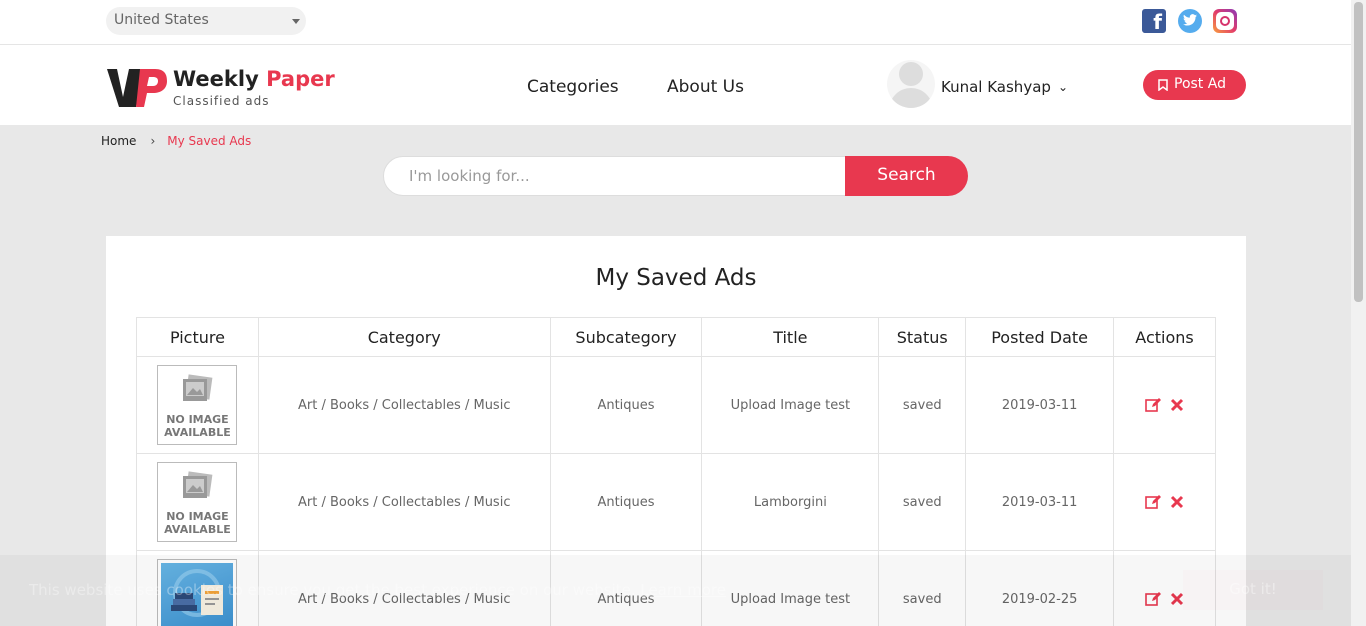 The height and width of the screenshot is (626, 1366). I want to click on user-name: Kunal Kashyap, so click(996, 87).